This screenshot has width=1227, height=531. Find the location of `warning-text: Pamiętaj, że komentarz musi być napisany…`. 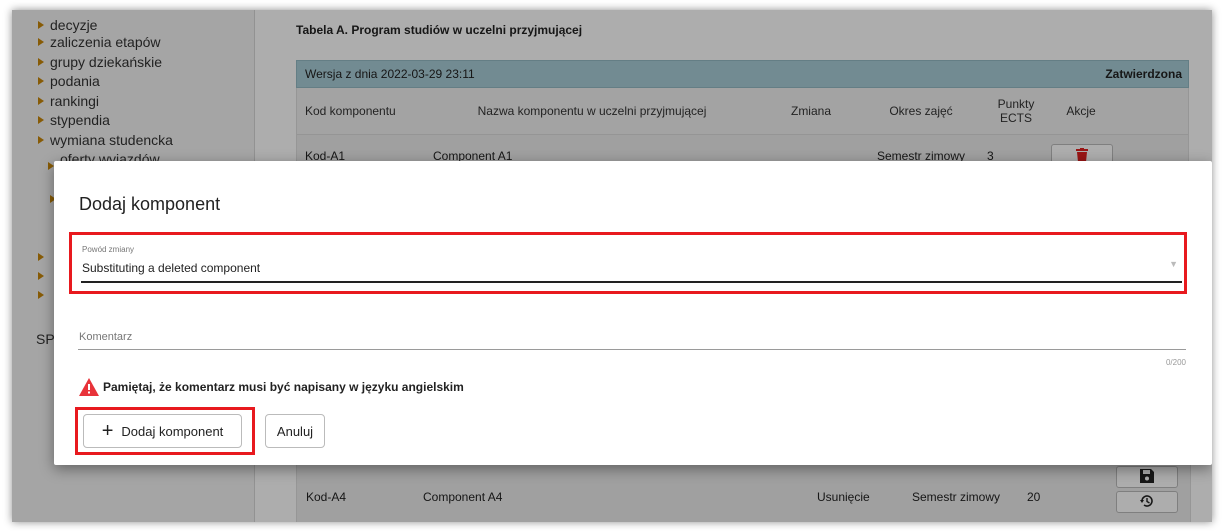

warning-text: Pamiętaj, że komentarz musi być napisany… is located at coordinates (283, 387).